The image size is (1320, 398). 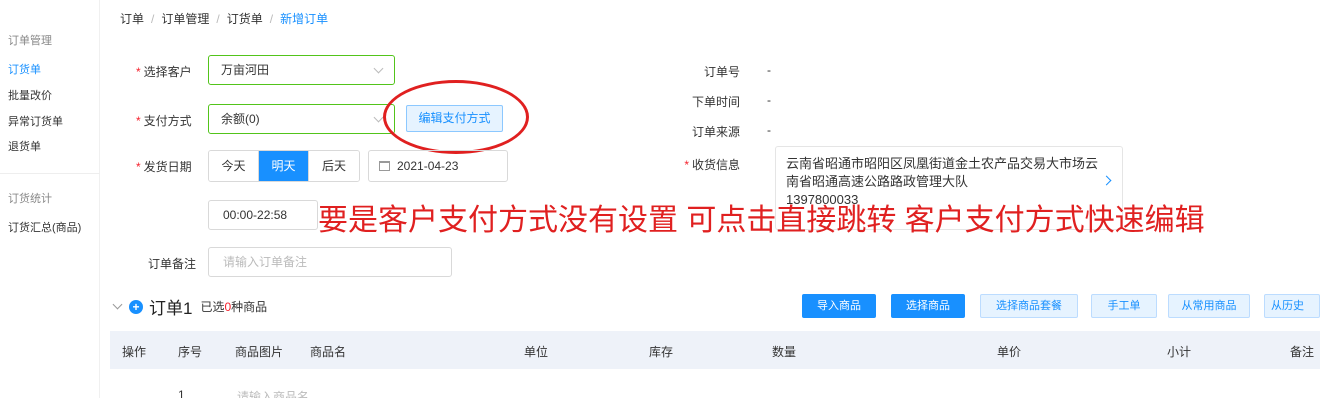 What do you see at coordinates (769, 130) in the screenshot?
I see `order-source-value: -` at bounding box center [769, 130].